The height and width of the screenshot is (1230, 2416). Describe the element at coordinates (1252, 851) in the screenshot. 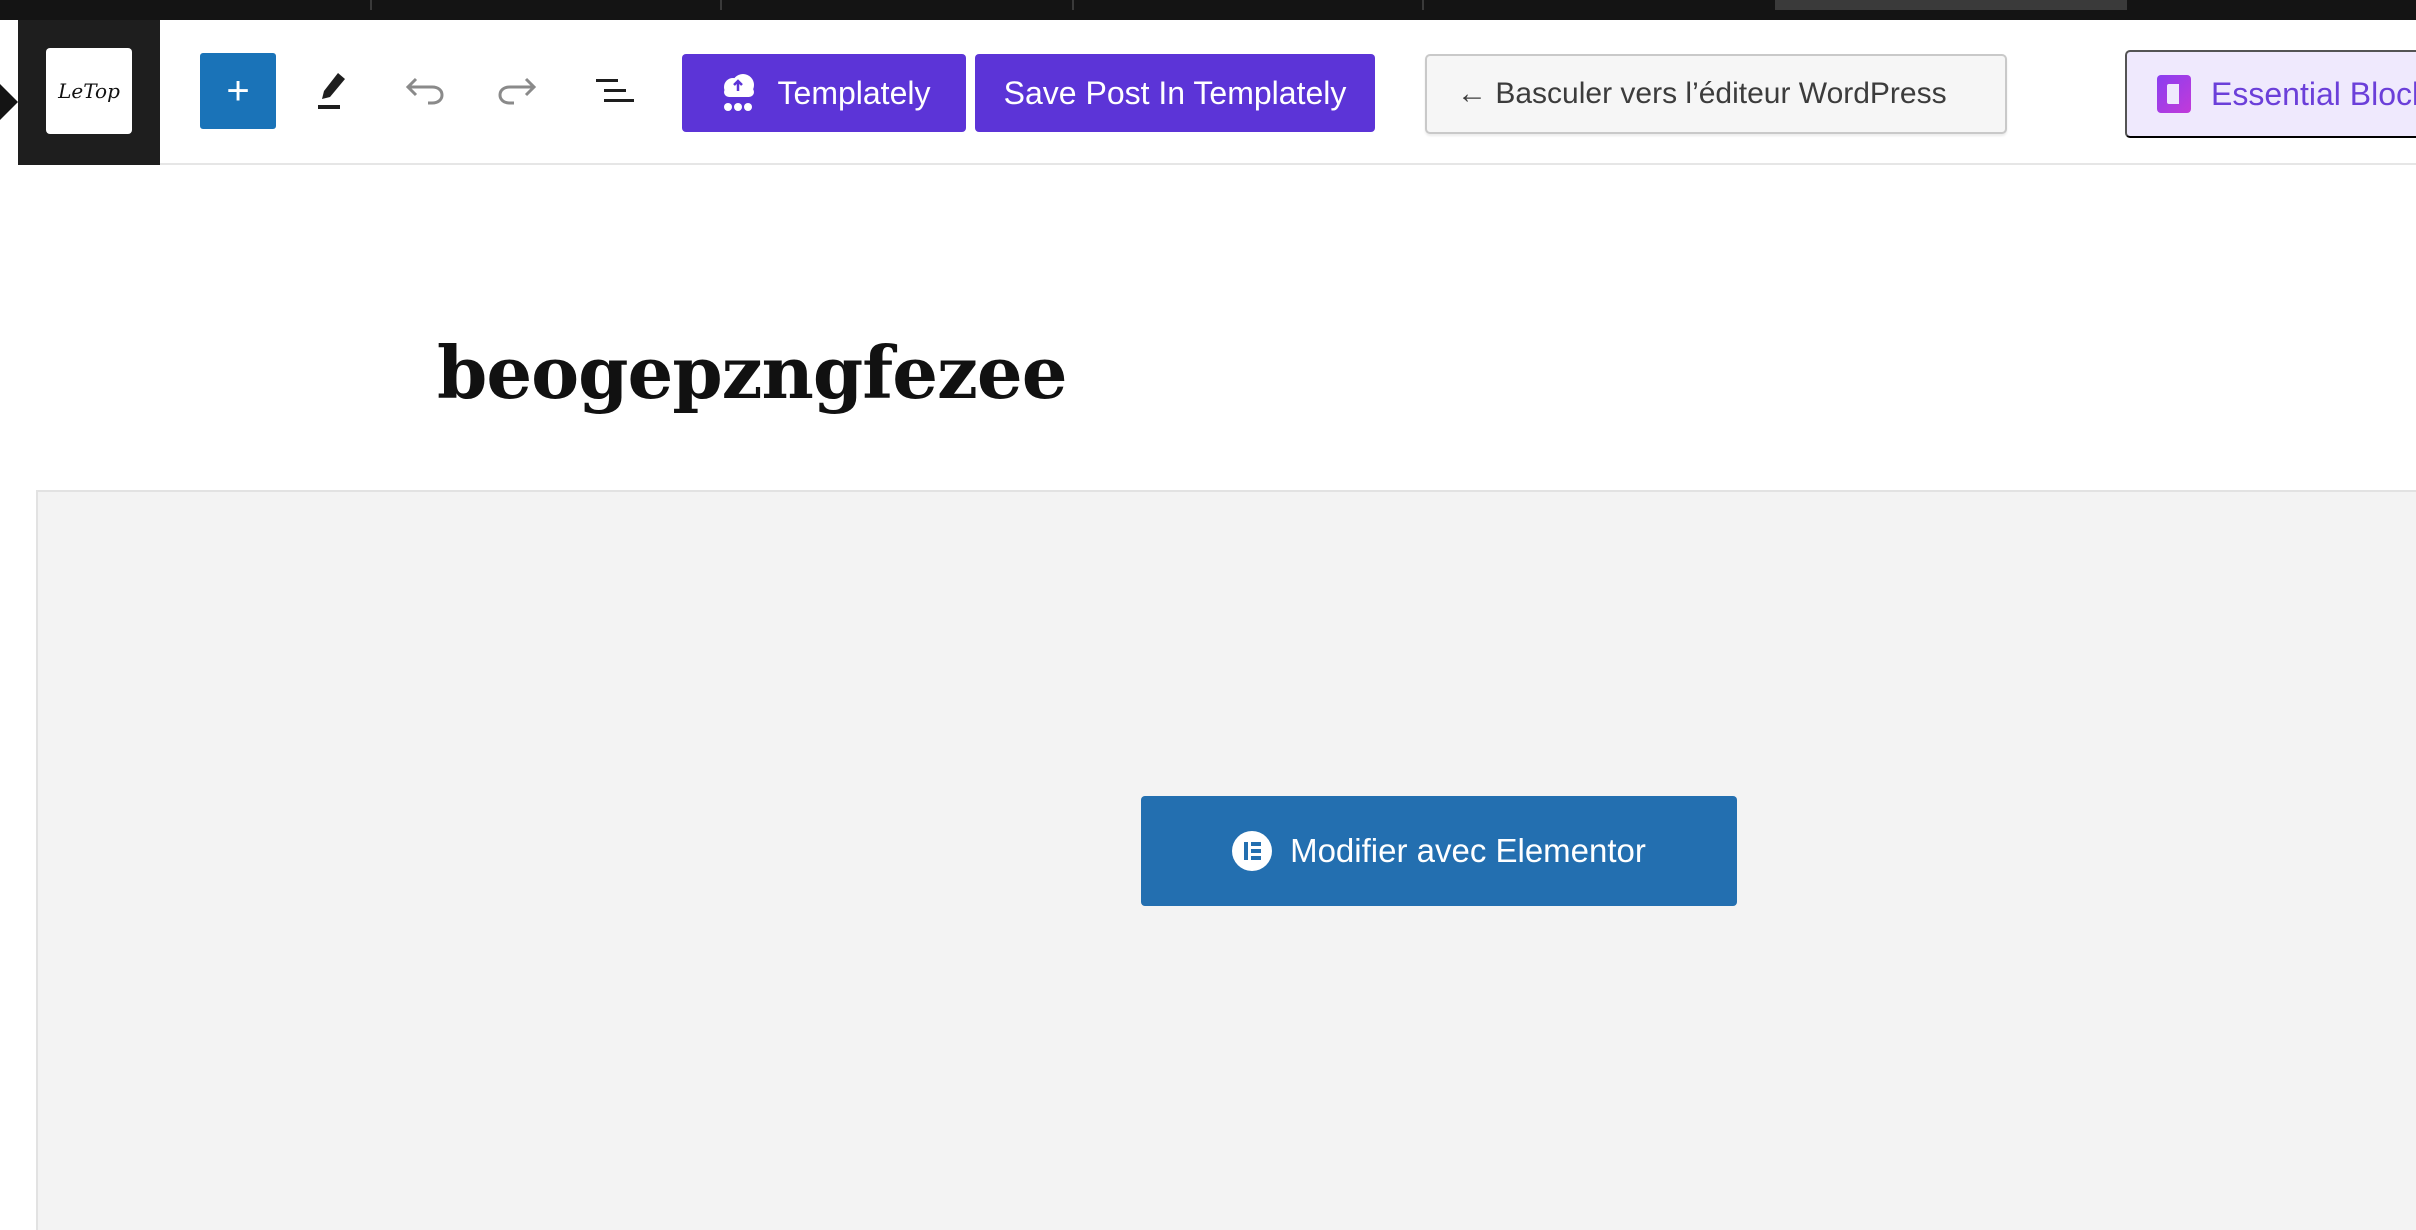

I see `elementor-icon` at that location.